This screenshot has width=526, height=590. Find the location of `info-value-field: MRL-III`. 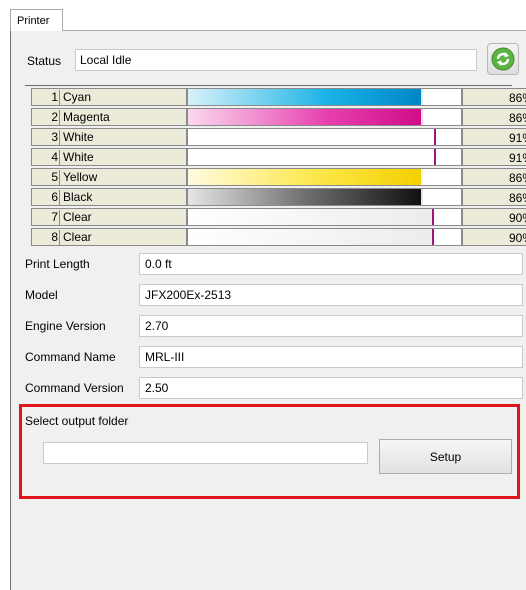

info-value-field: MRL-III is located at coordinates (331, 357).